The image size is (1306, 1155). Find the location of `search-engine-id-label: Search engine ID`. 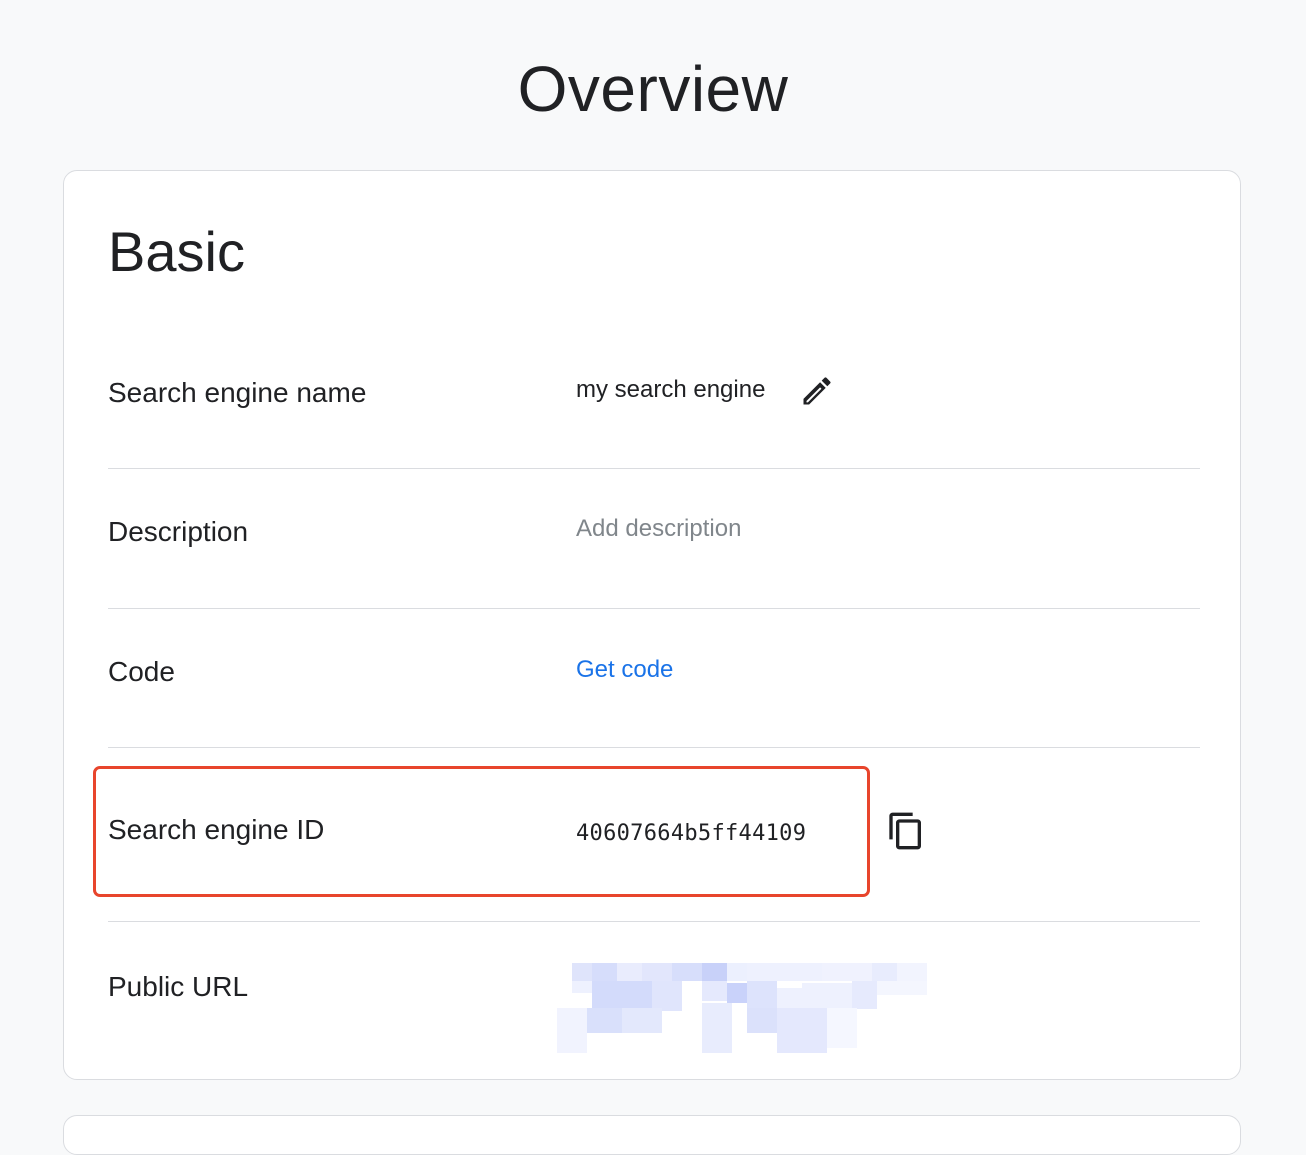

search-engine-id-label: Search engine ID is located at coordinates (216, 829).